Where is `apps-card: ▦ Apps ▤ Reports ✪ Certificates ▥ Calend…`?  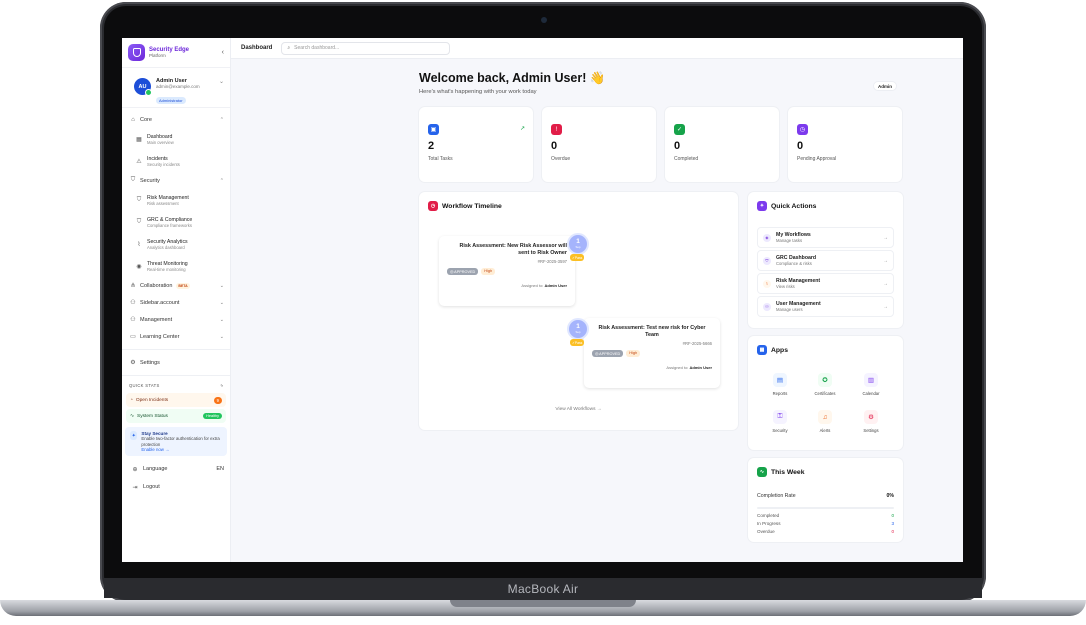
apps-card: ▦ Apps ▤ Reports ✪ Certificates ▥ Calend… is located at coordinates (825, 393).